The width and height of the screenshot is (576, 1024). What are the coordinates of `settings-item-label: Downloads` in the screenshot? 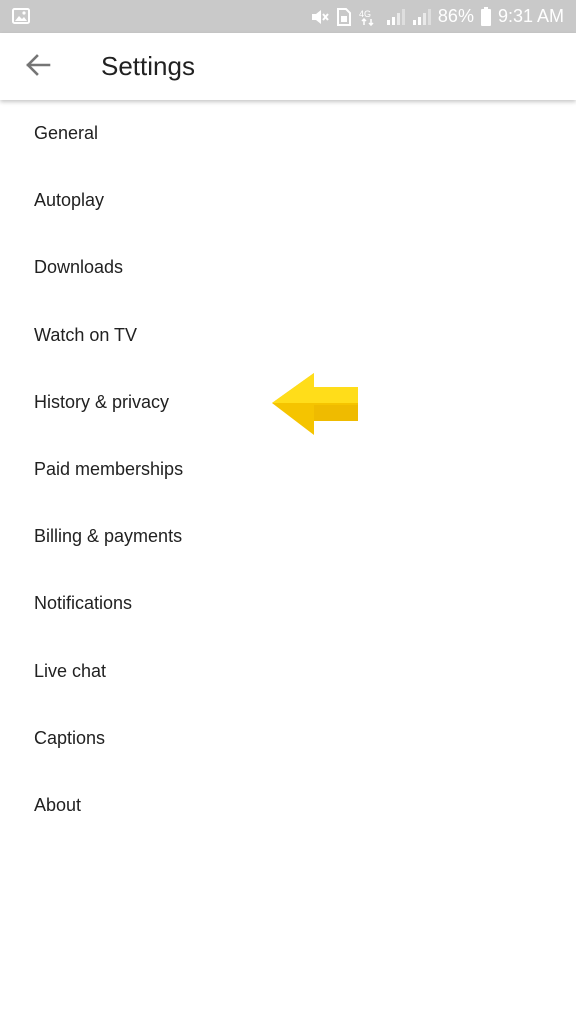 It's located at (79, 267).